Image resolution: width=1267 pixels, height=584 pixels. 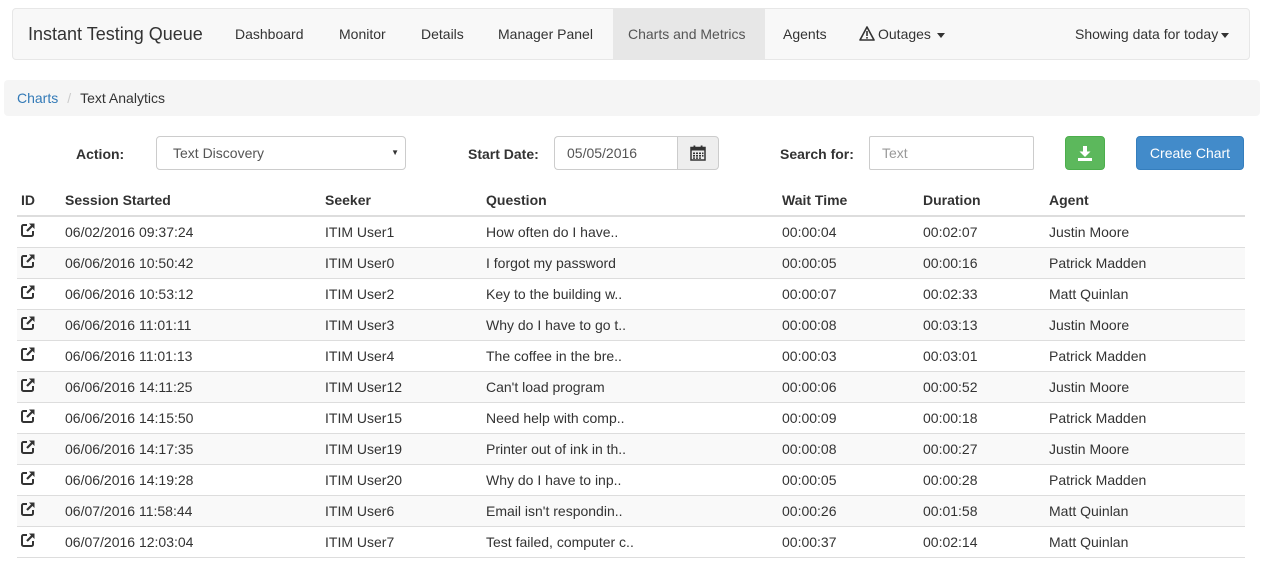 I want to click on nav-outages-dropdown: Outages, so click(x=902, y=34).